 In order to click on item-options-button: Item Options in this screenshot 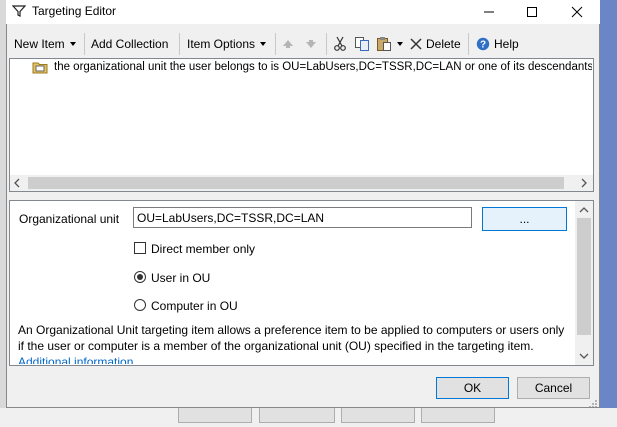, I will do `click(227, 44)`.